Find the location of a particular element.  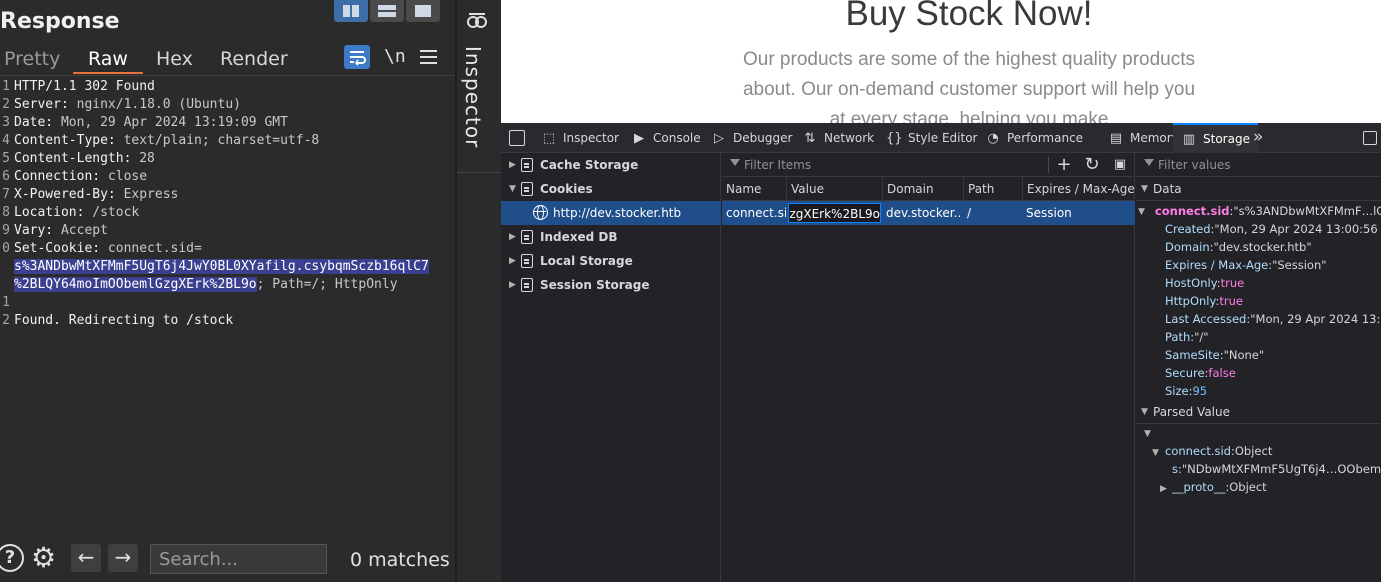

hamburger-menu-icon is located at coordinates (428, 57).